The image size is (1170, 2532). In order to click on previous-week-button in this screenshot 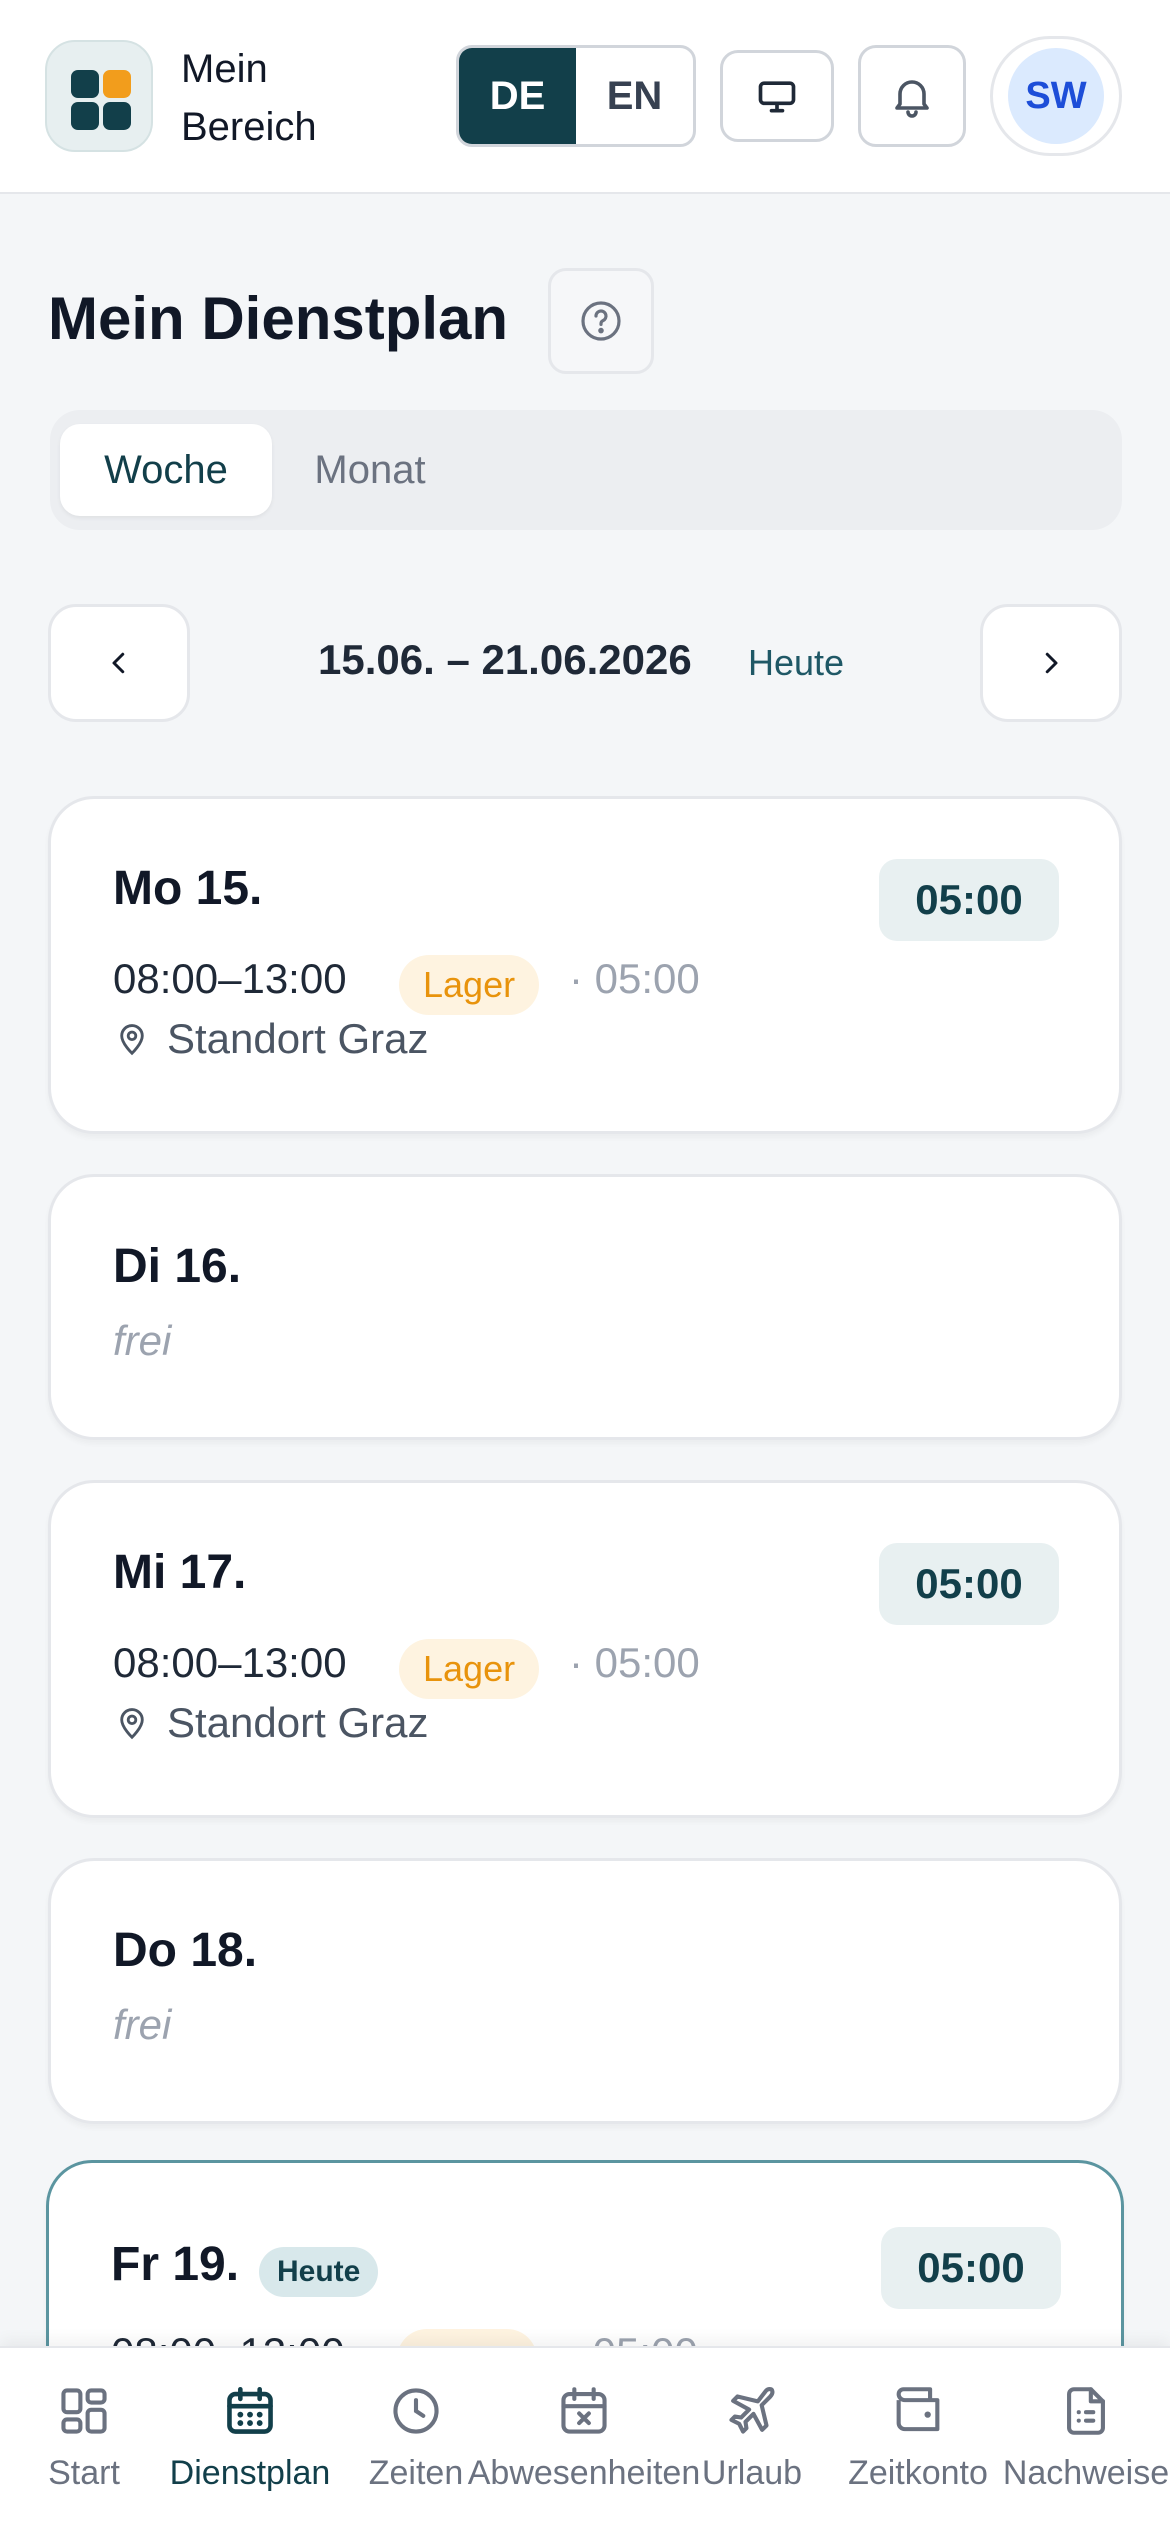, I will do `click(119, 663)`.